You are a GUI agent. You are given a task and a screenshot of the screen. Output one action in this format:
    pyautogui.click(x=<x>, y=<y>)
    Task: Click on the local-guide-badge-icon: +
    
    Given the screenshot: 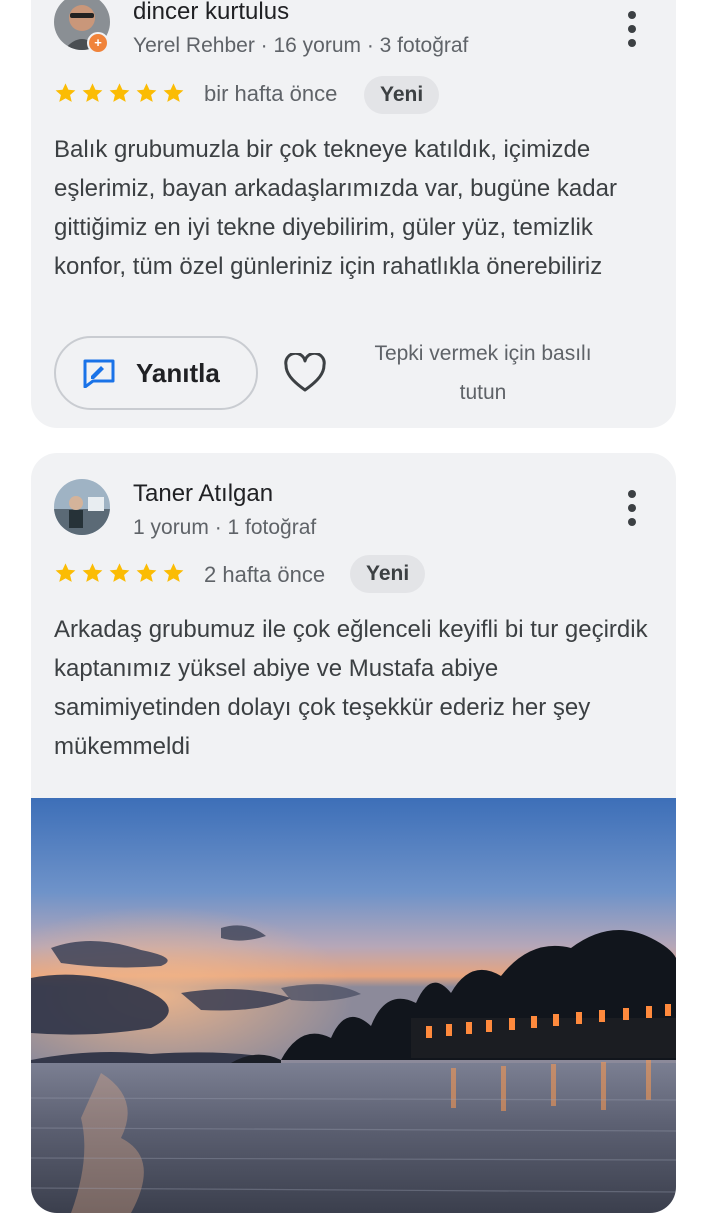 What is the action you would take?
    pyautogui.click(x=98, y=43)
    